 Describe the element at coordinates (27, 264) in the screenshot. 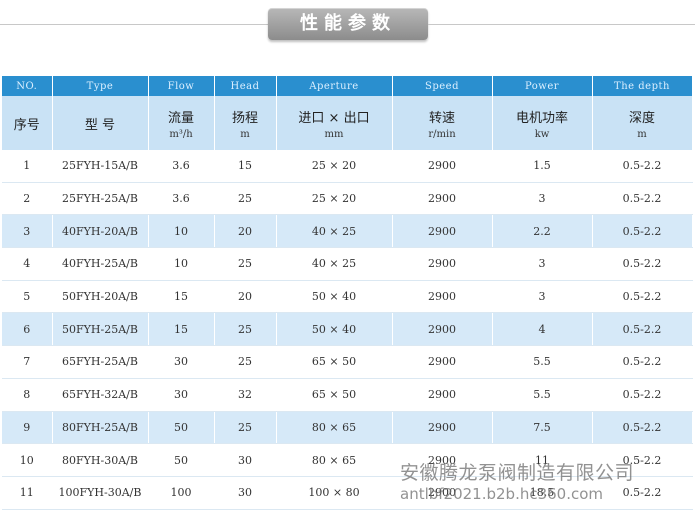

I see `table-cell: 4` at that location.